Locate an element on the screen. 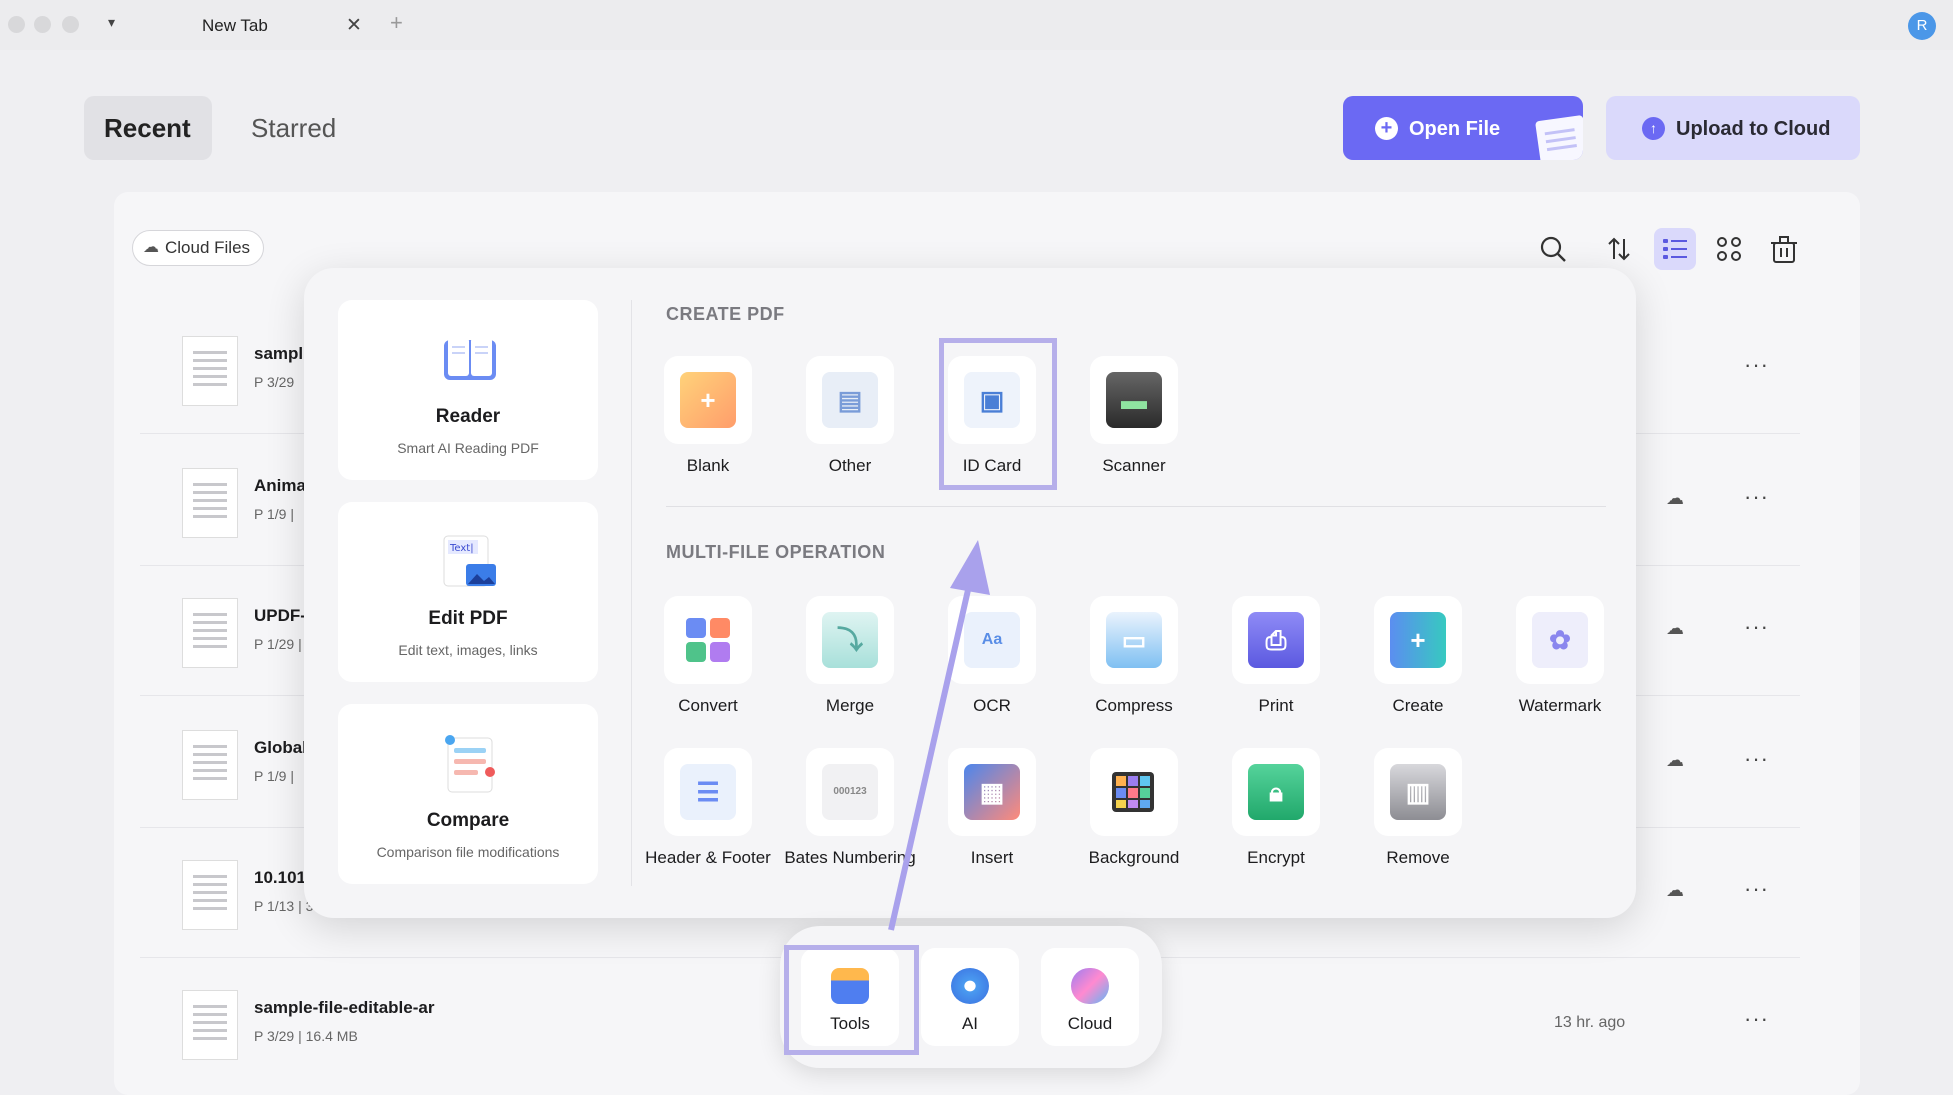 The height and width of the screenshot is (1095, 1953). ocr-icon: Aa is located at coordinates (992, 640).